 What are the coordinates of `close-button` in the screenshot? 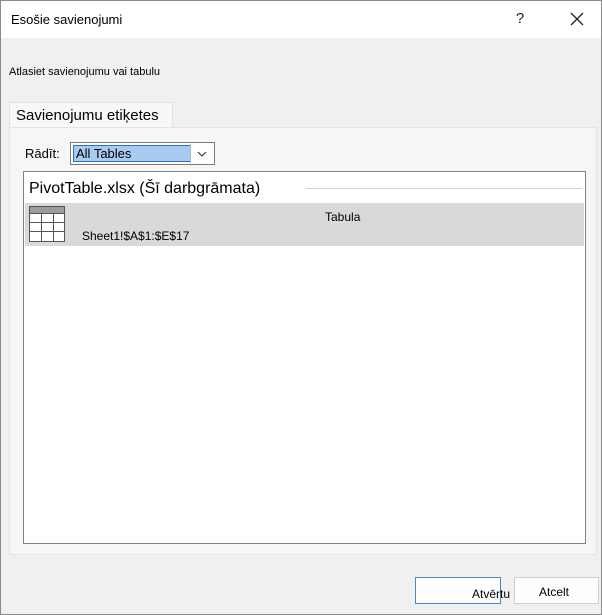 It's located at (577, 19).